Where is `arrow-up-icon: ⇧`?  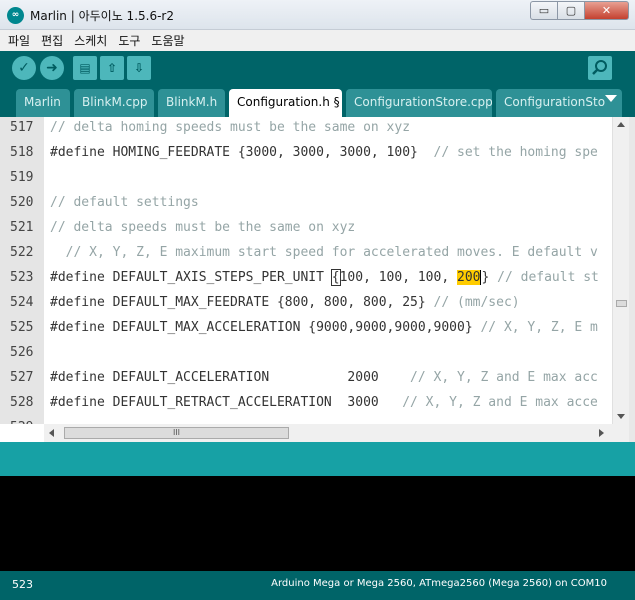 arrow-up-icon: ⇧ is located at coordinates (112, 68).